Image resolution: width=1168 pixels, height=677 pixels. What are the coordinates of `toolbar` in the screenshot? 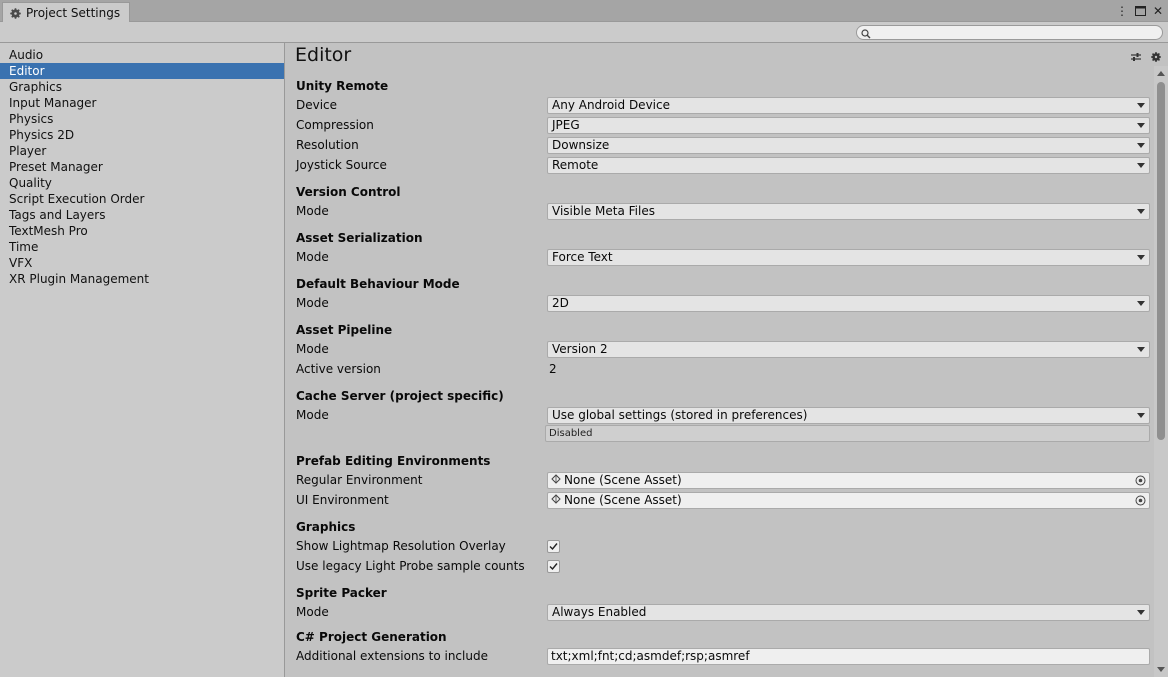 It's located at (584, 32).